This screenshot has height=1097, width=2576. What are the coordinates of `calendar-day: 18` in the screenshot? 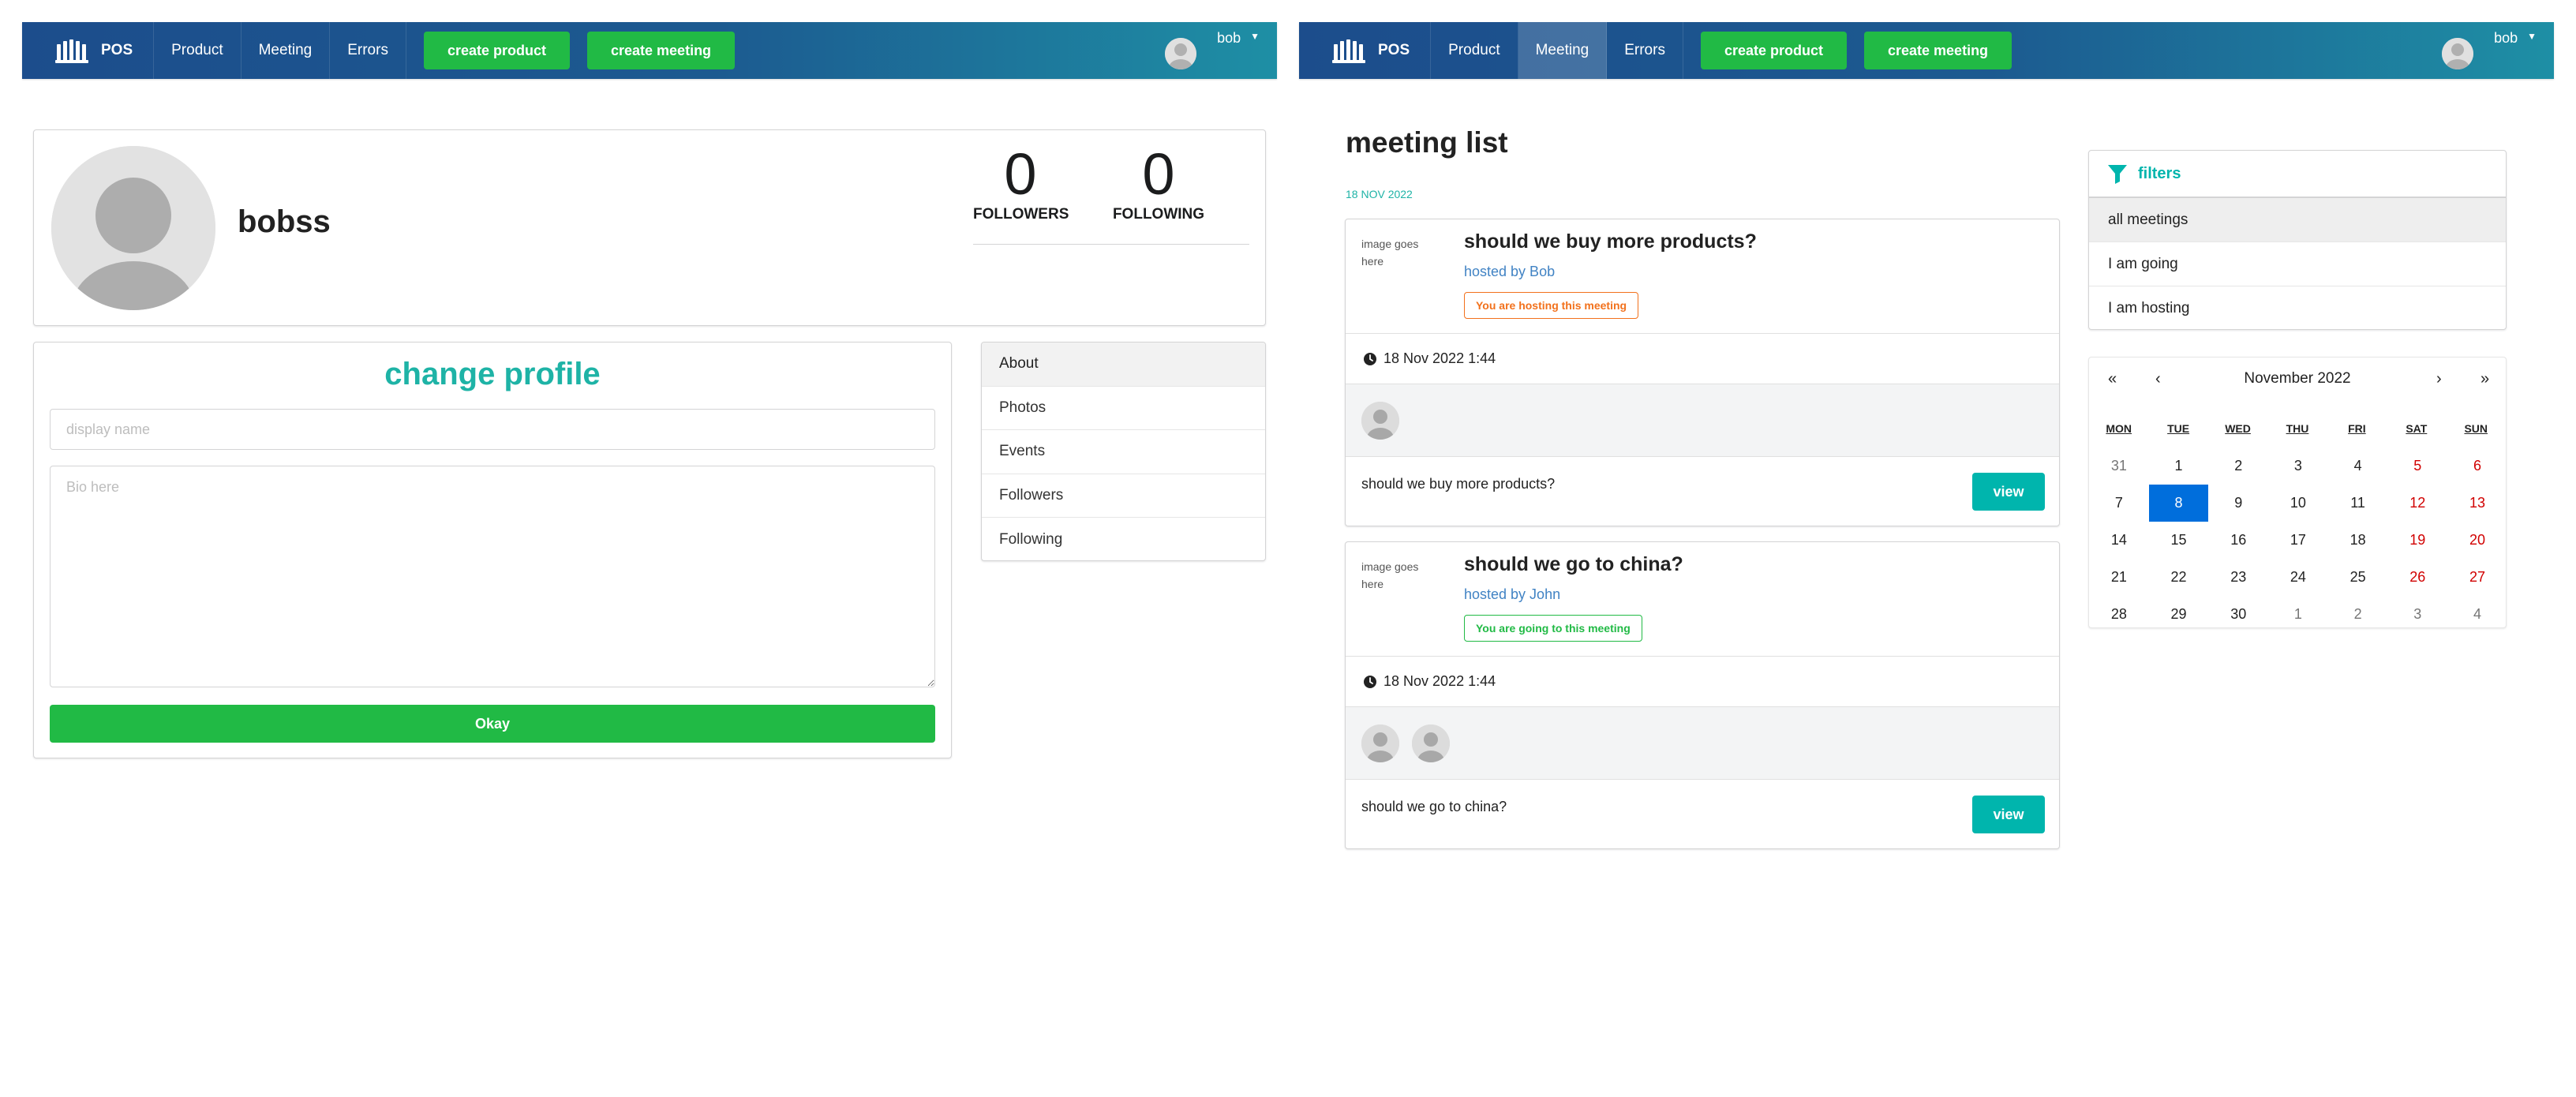 It's located at (2358, 540).